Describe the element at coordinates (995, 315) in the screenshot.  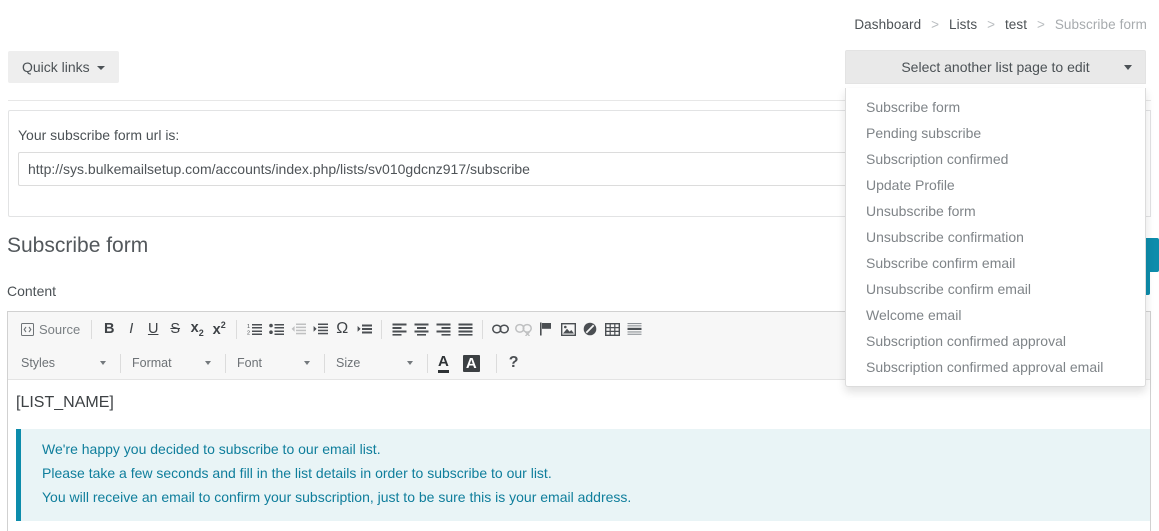
I see `dropdown-item-welcome-email: Welcome email` at that location.